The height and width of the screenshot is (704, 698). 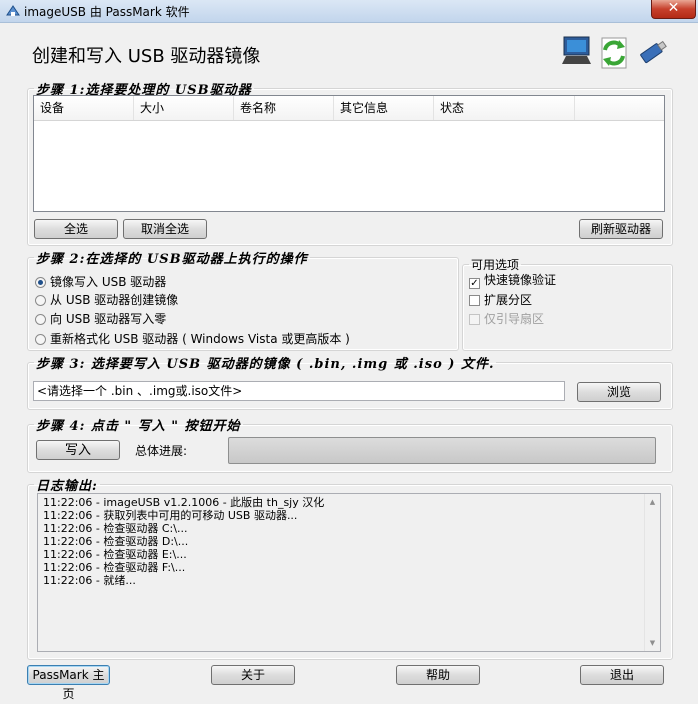 I want to click on log-scrollbar: ▲ ▼, so click(x=652, y=572).